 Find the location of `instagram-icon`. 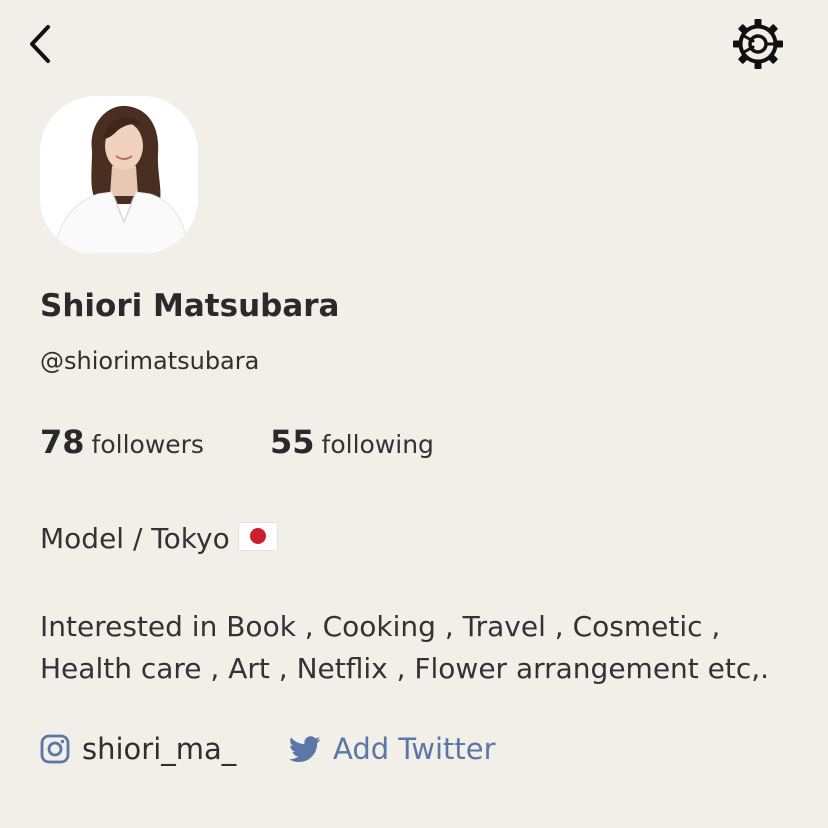

instagram-icon is located at coordinates (55, 749).